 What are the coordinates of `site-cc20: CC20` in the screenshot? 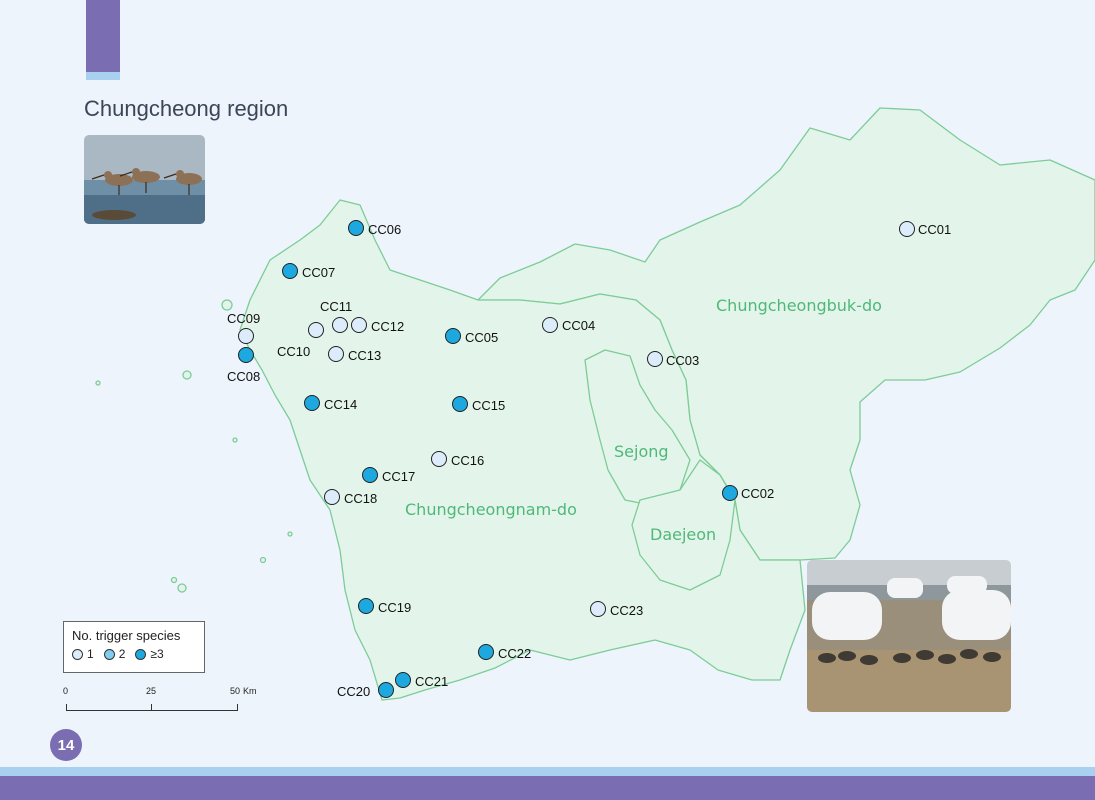 It's located at (365, 691).